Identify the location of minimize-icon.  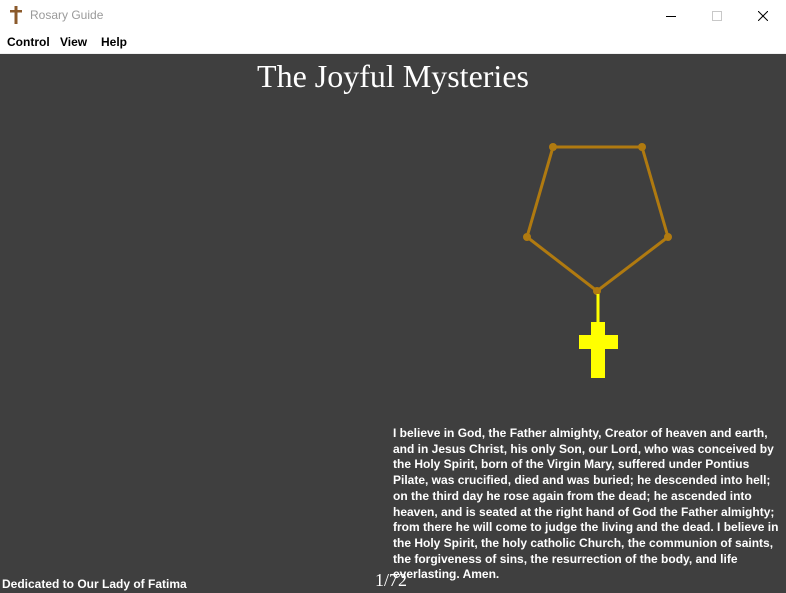
(671, 16).